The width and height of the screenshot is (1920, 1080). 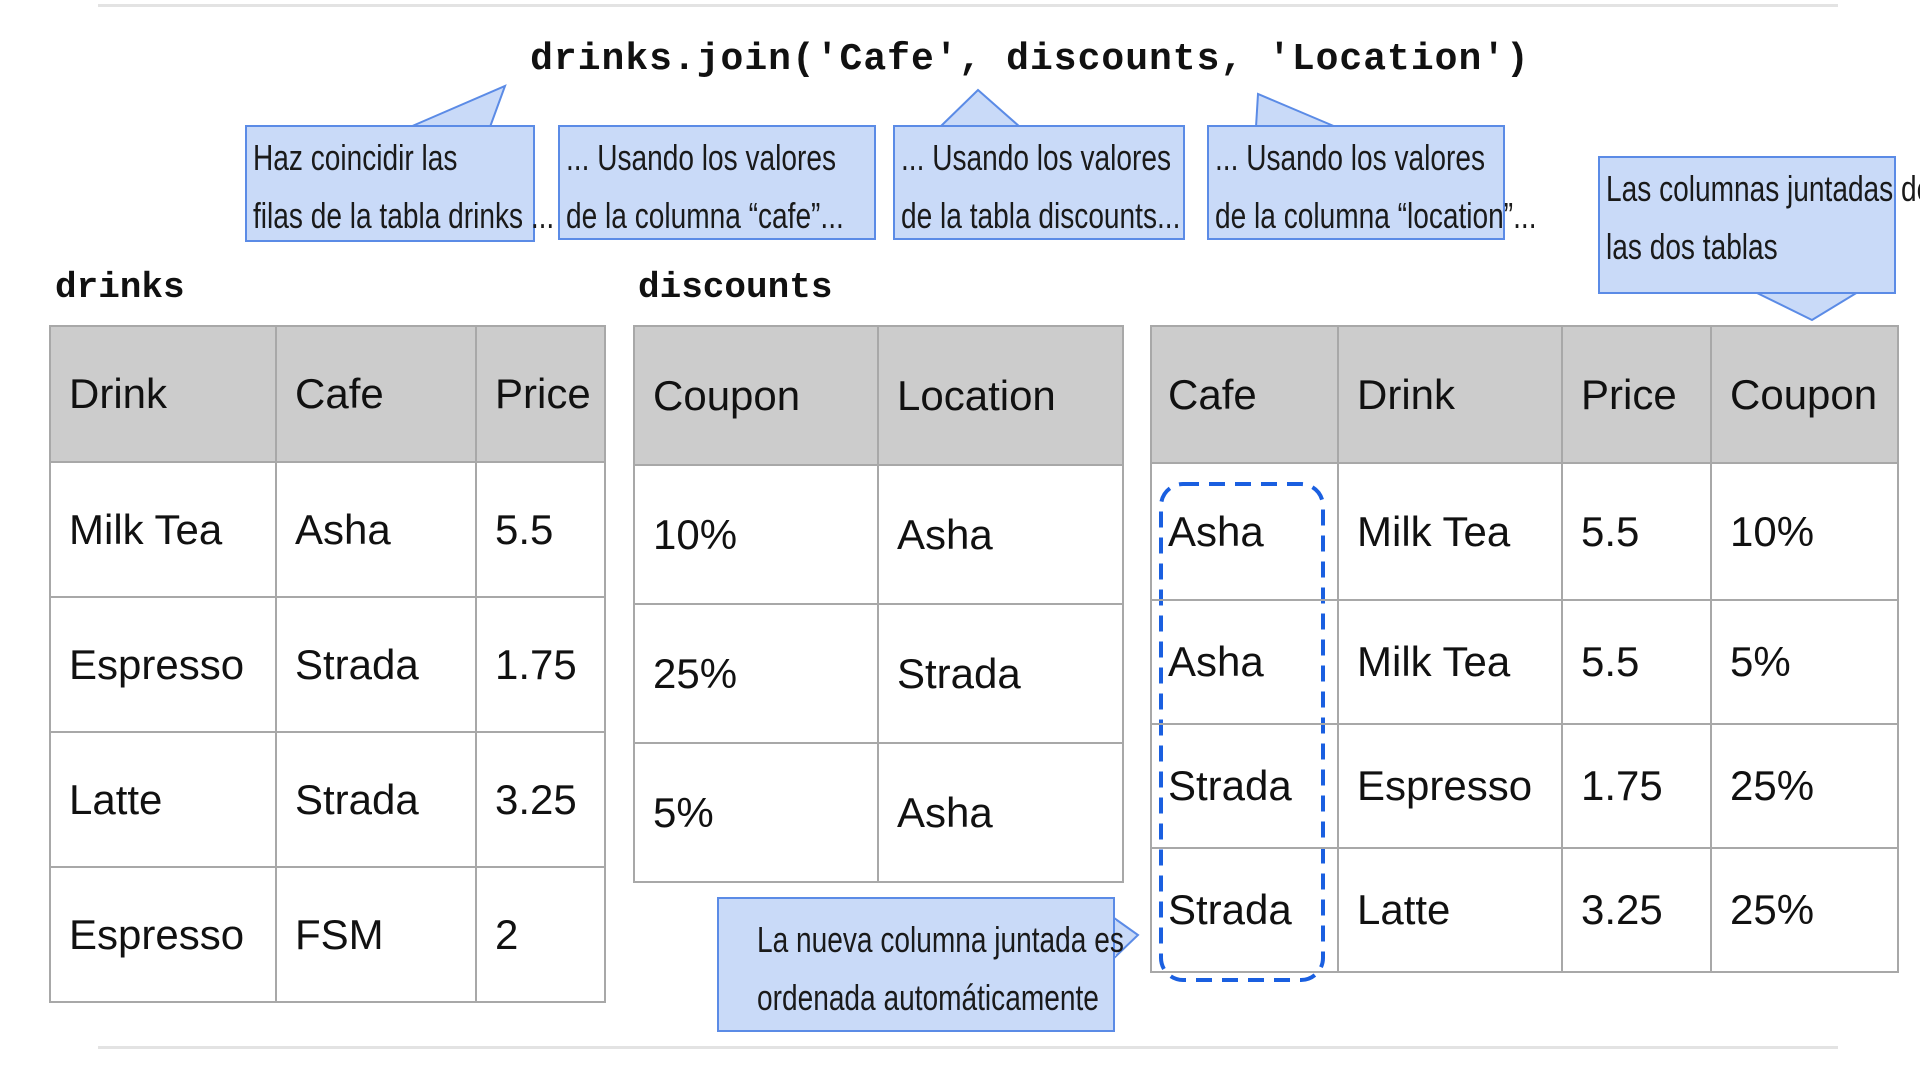 I want to click on table-row: Asha Milk Tea 5.5 10%, so click(x=1524, y=531).